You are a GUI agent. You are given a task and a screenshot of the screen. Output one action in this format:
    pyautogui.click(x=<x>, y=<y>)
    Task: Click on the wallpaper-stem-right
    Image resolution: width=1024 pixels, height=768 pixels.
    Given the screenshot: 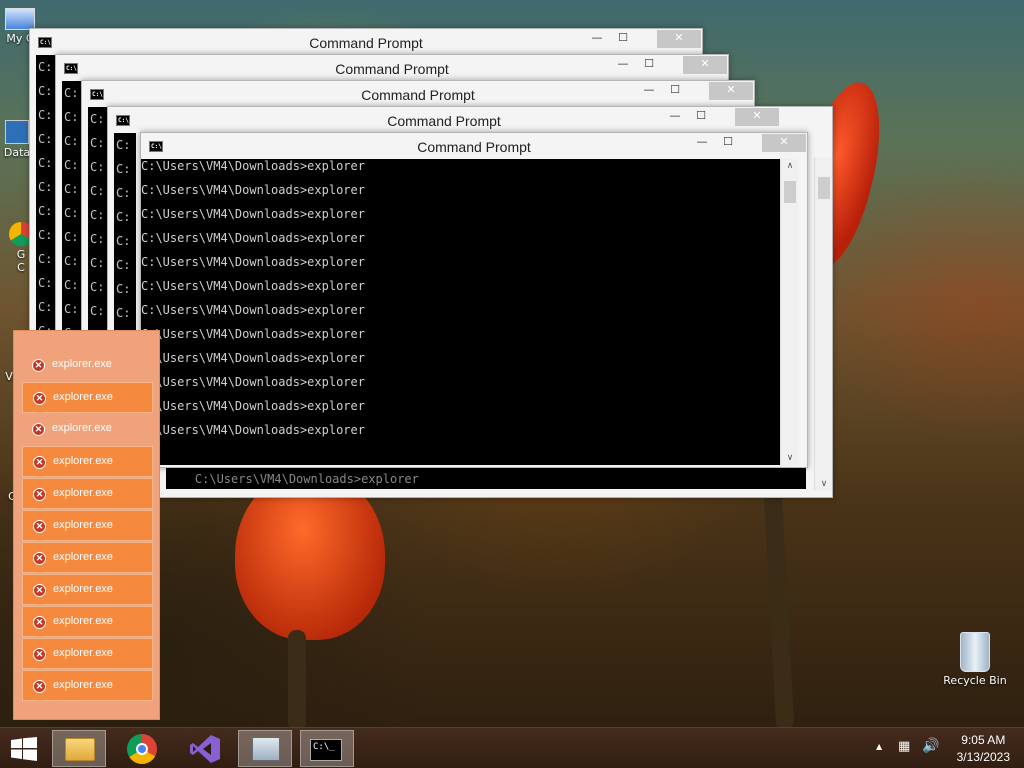 What is the action you would take?
    pyautogui.click(x=779, y=610)
    